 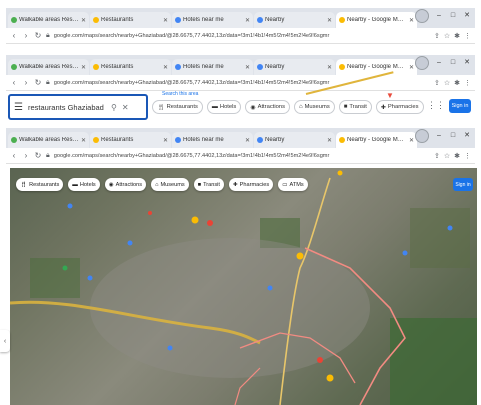 What do you see at coordinates (180, 94) in the screenshot?
I see `search-this-area-link: Search this area` at bounding box center [180, 94].